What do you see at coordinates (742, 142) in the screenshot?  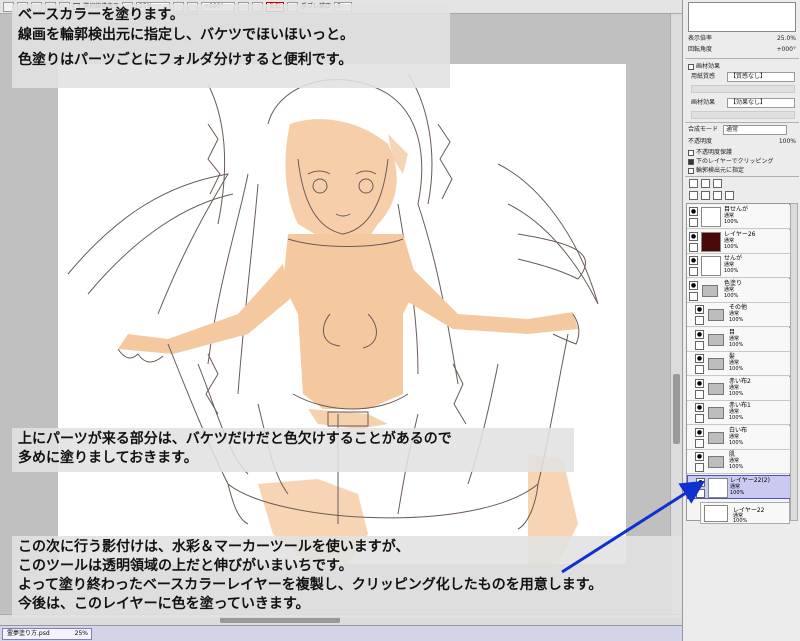 I see `opacity-row: 不透明度 100%` at bounding box center [742, 142].